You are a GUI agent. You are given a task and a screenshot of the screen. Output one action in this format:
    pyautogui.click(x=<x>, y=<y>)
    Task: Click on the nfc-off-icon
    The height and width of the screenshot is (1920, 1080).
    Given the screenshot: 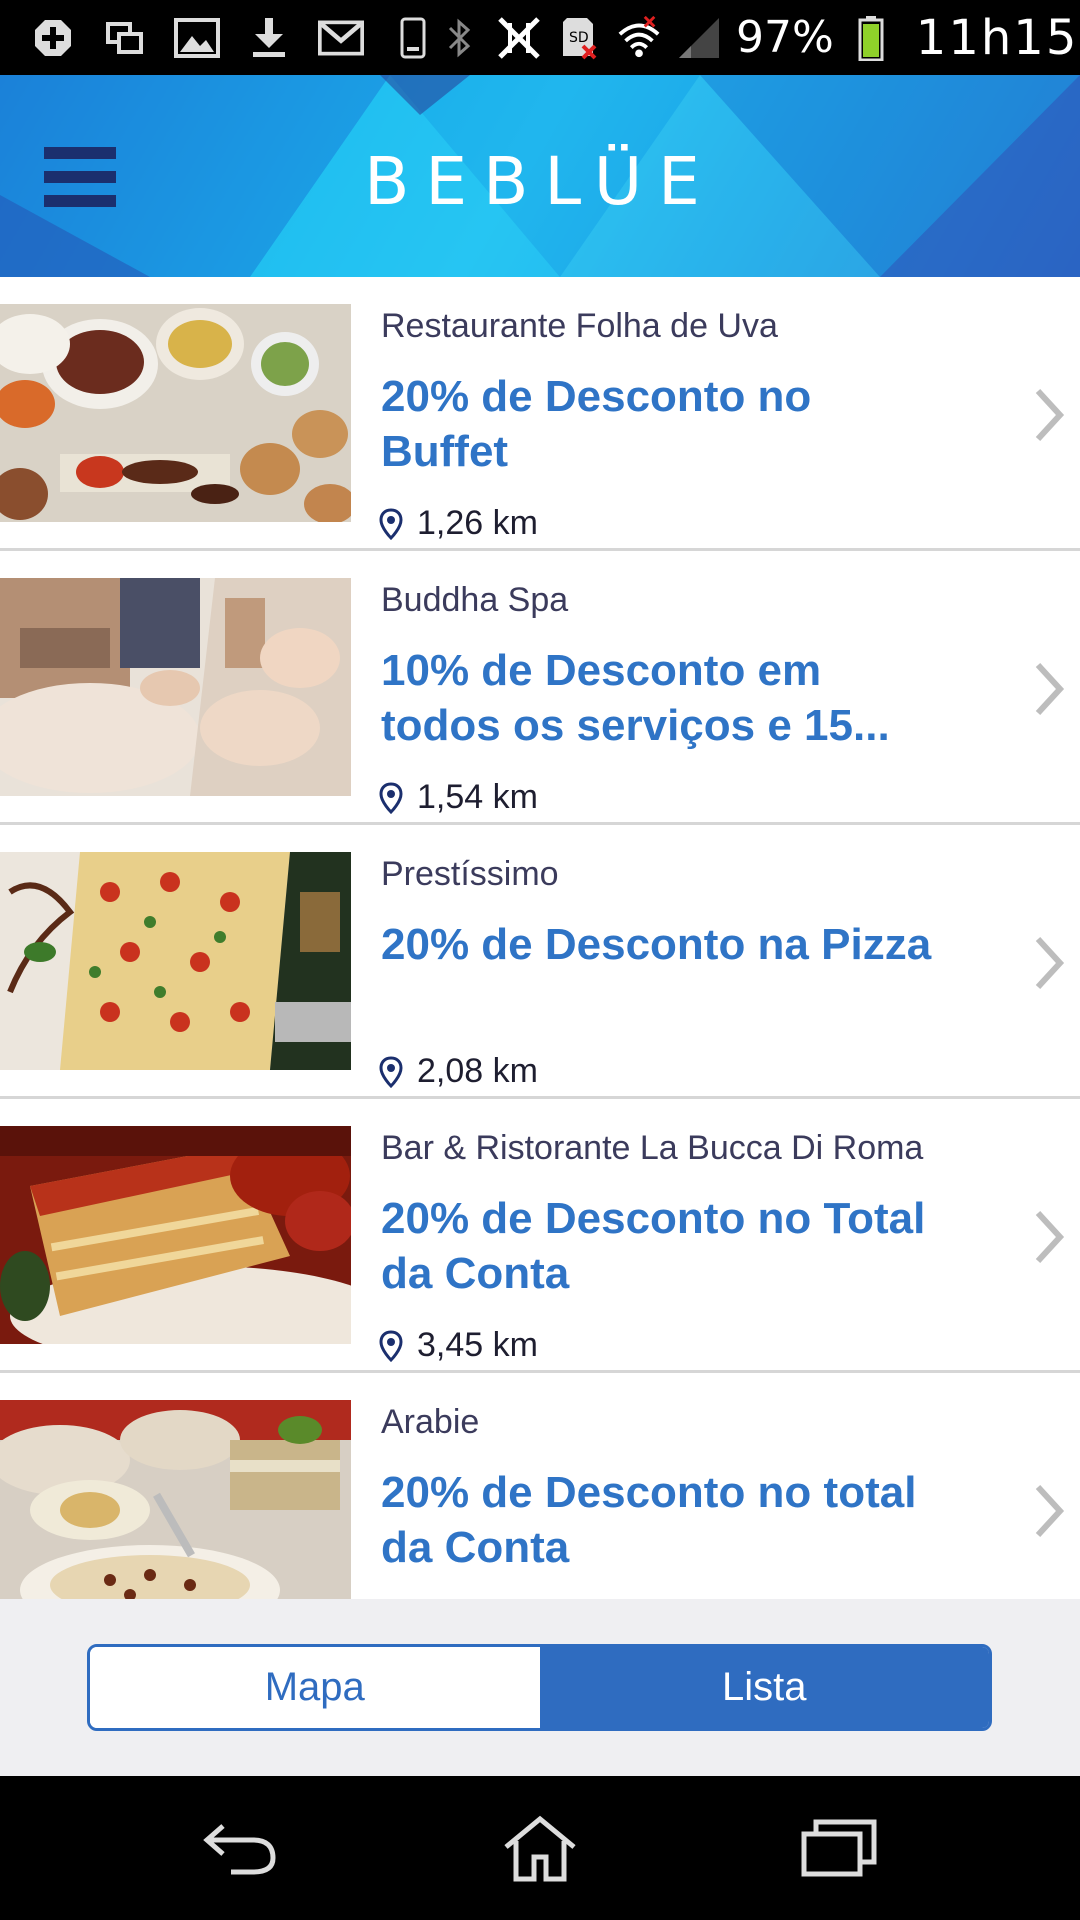 What is the action you would take?
    pyautogui.click(x=519, y=38)
    